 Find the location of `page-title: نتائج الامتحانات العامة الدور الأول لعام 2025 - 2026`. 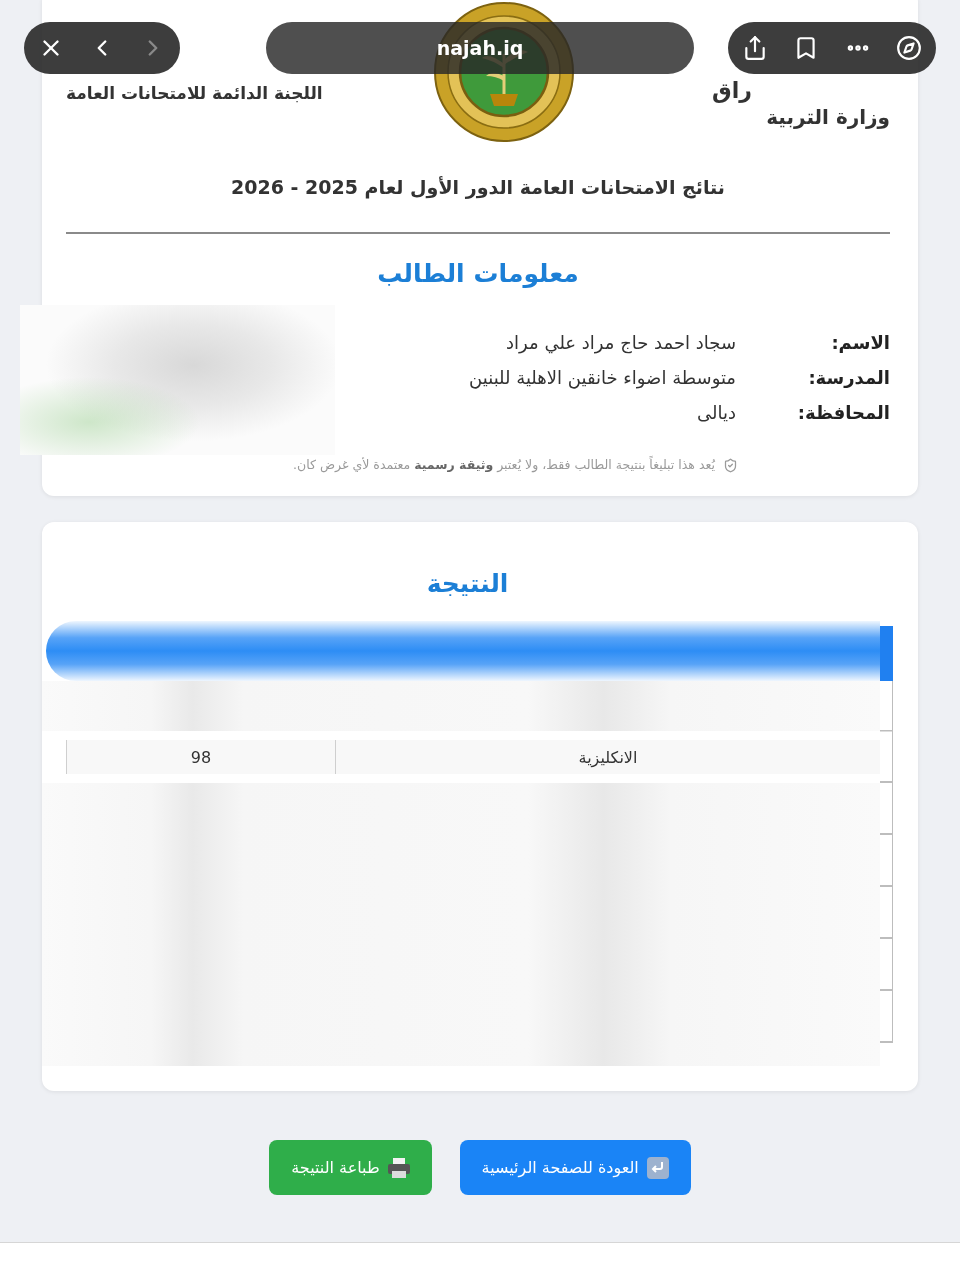

page-title: نتائج الامتحانات العامة الدور الأول لعام 2025 - 2026 is located at coordinates (478, 188).